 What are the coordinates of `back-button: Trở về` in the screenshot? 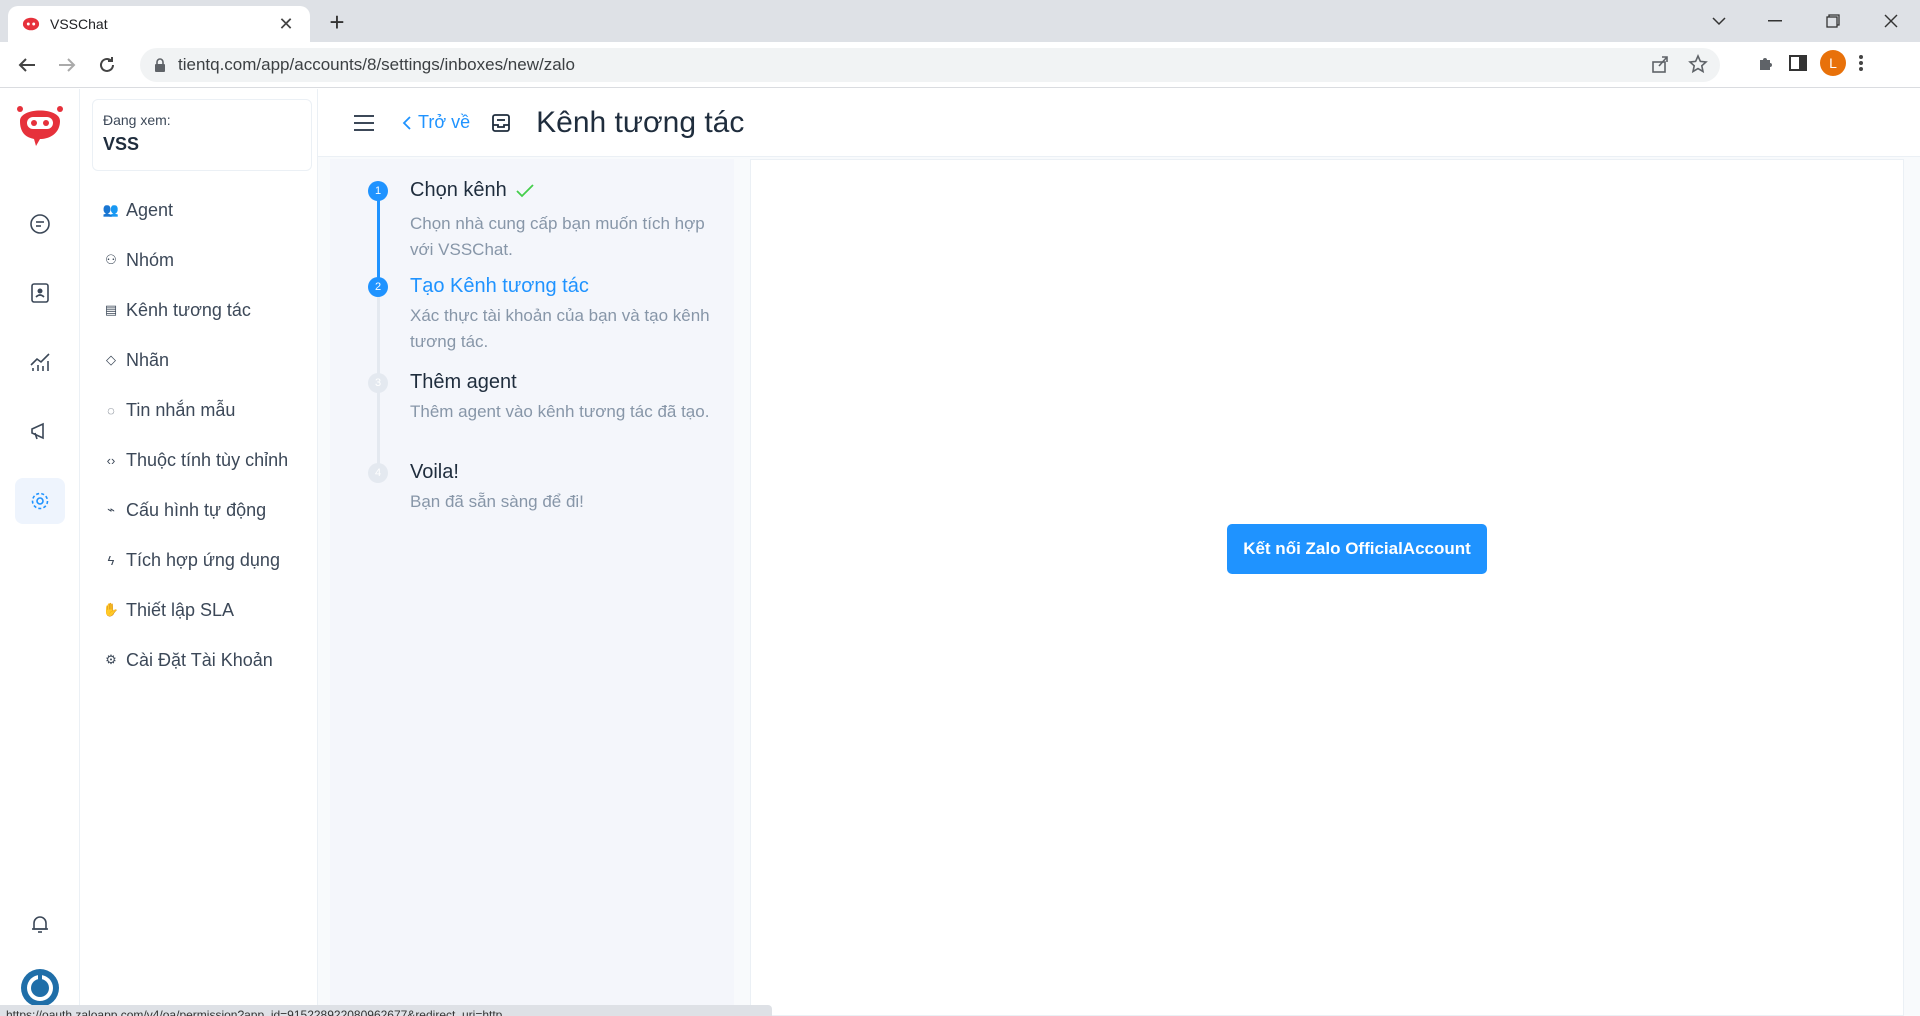 It's located at (436, 122).